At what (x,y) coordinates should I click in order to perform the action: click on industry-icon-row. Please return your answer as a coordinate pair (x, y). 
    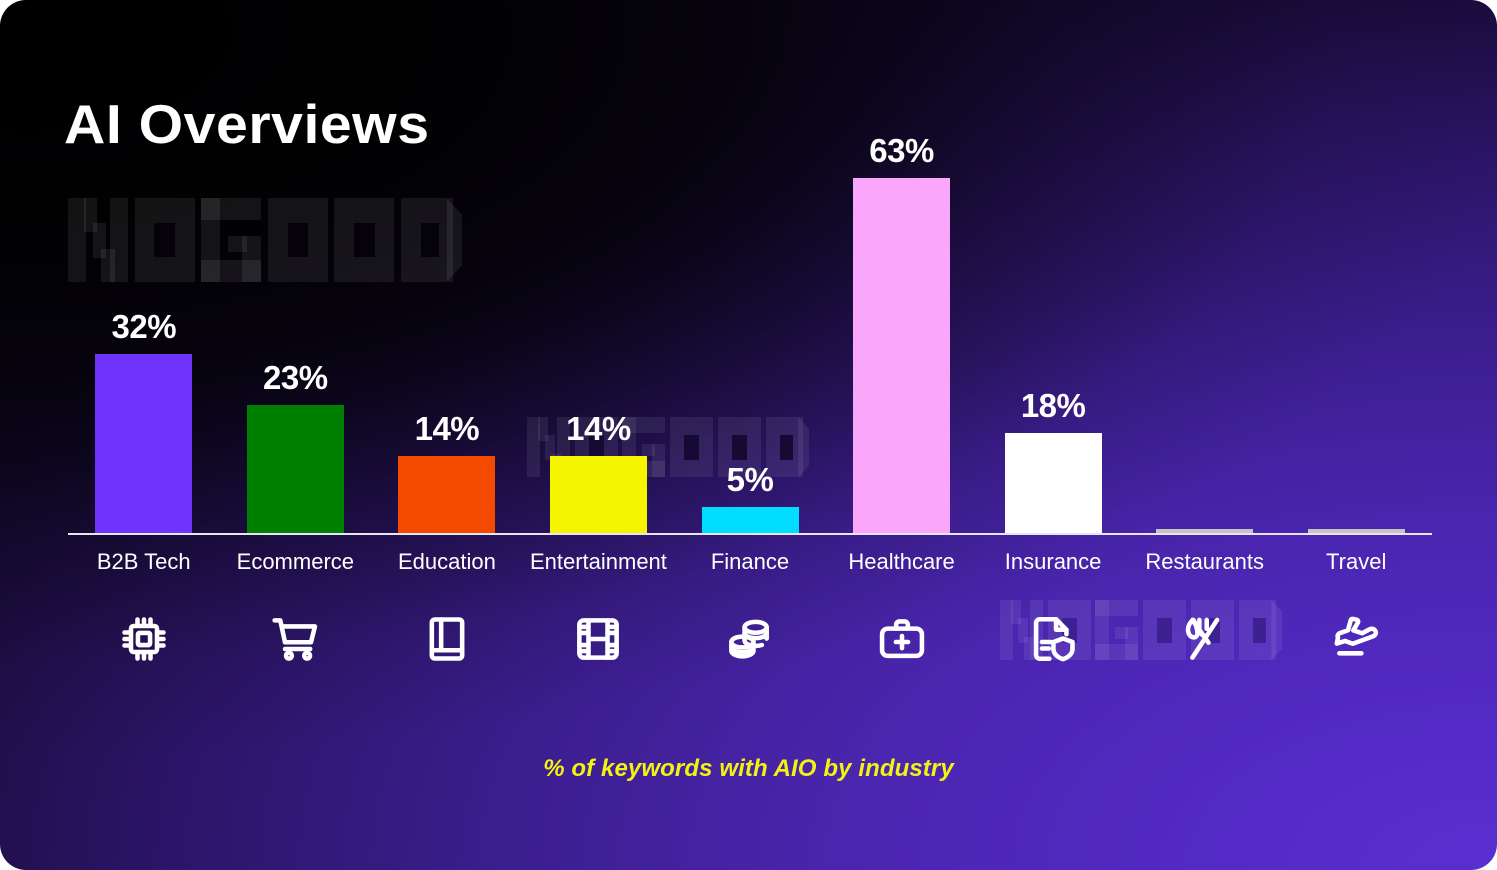
    Looking at the image, I should click on (750, 640).